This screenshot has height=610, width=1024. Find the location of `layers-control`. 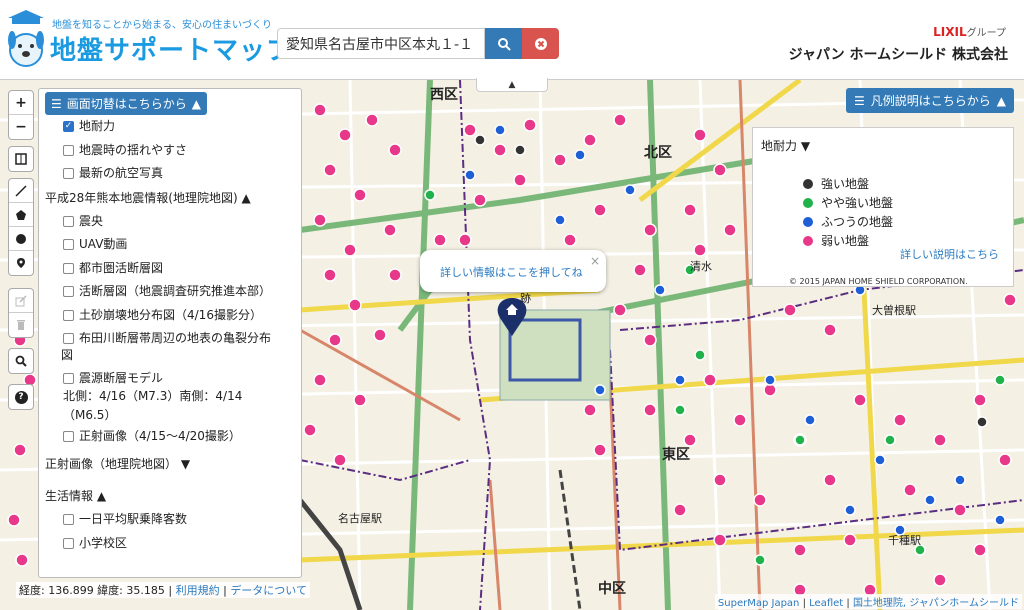

layers-control is located at coordinates (21, 159).